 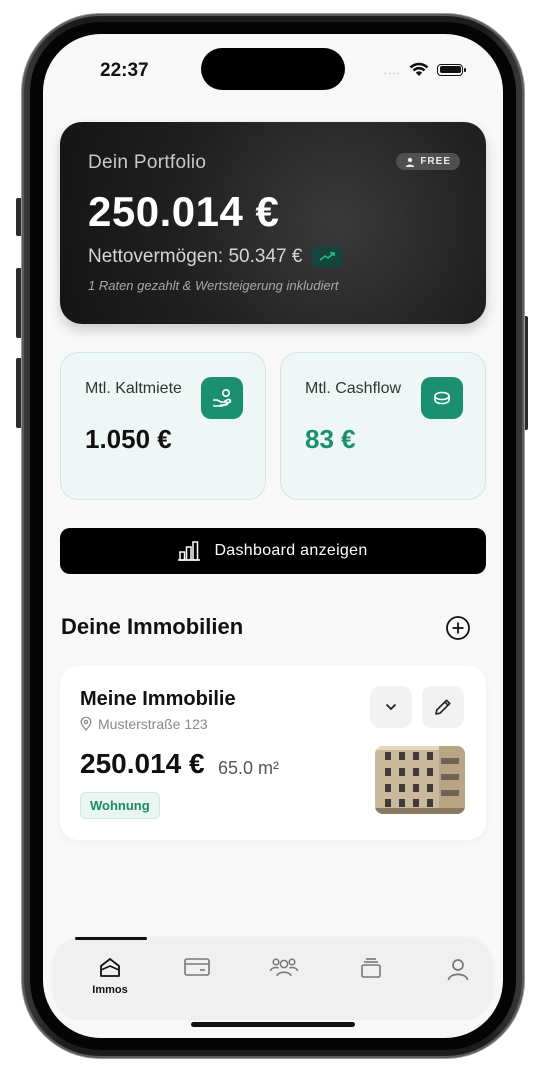 I want to click on tab-finance, so click(x=197, y=967).